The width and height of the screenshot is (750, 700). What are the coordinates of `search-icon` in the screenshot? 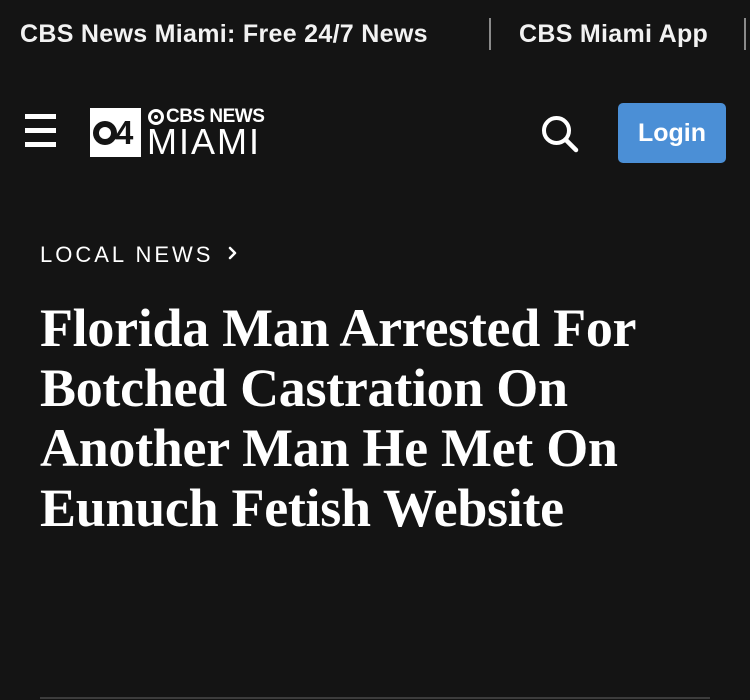 It's located at (560, 134).